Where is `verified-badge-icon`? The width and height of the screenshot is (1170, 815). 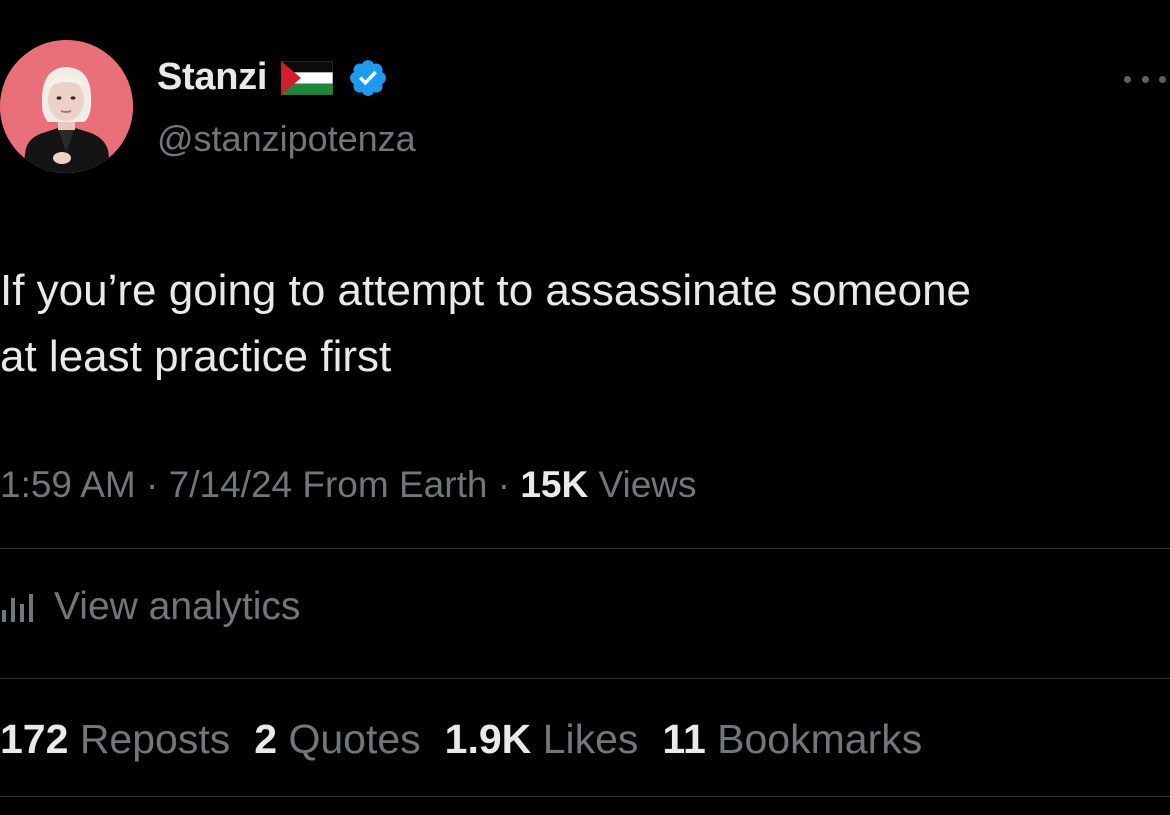 verified-badge-icon is located at coordinates (368, 78).